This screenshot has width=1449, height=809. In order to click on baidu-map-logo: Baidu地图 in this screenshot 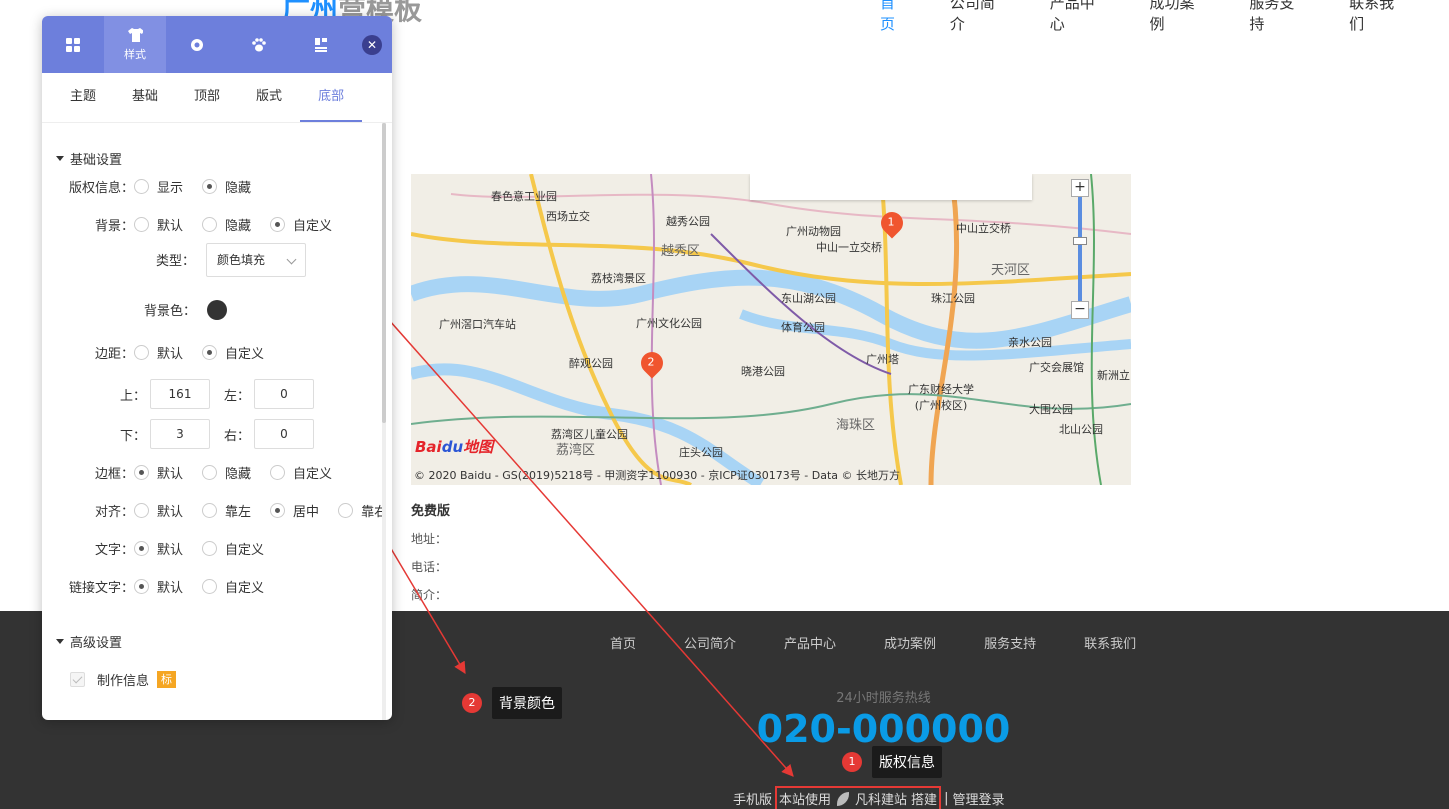, I will do `click(454, 446)`.